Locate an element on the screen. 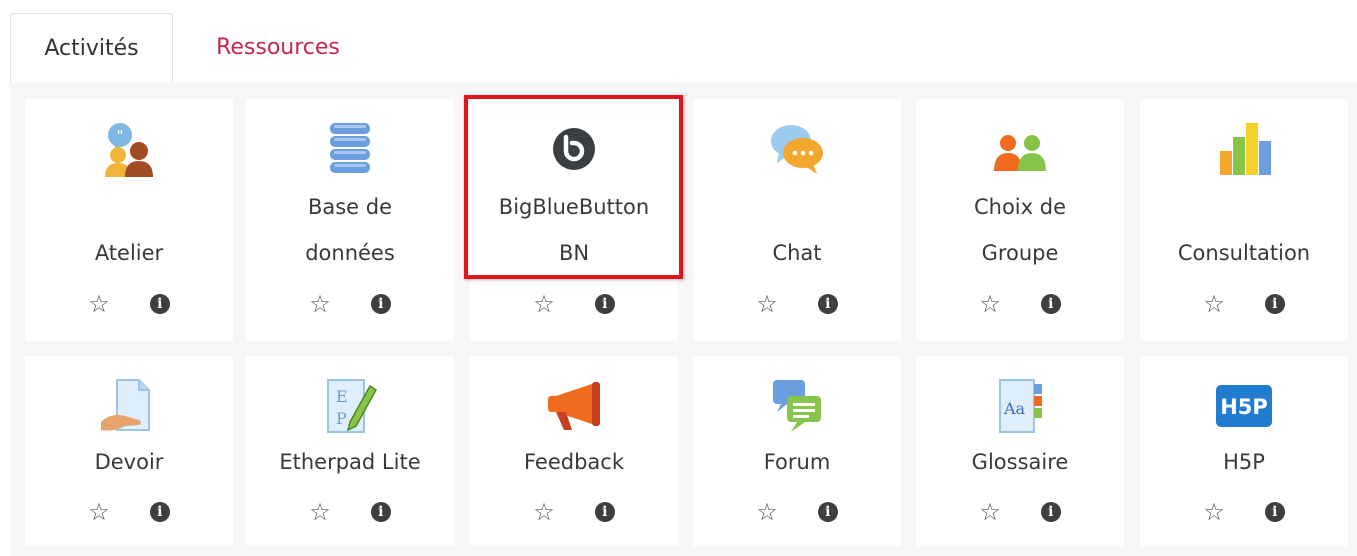 The image size is (1357, 556). activity-card-workshop: " Atelier ☆ i is located at coordinates (129, 220).